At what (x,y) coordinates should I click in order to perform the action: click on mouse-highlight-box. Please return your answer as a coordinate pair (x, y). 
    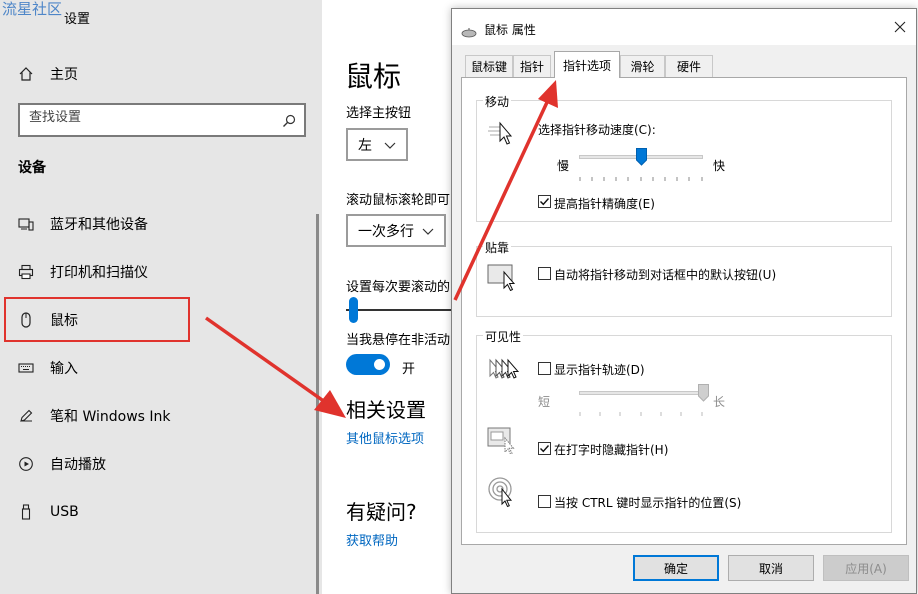
    Looking at the image, I should click on (97, 319).